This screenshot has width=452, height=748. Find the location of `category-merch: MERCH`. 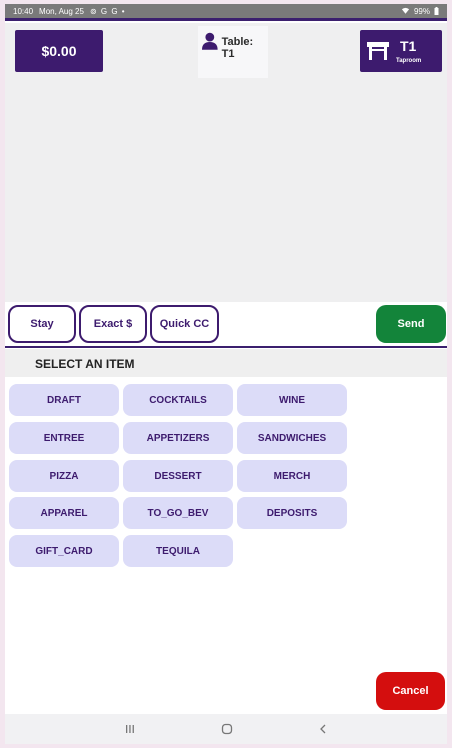

category-merch: MERCH is located at coordinates (292, 476).